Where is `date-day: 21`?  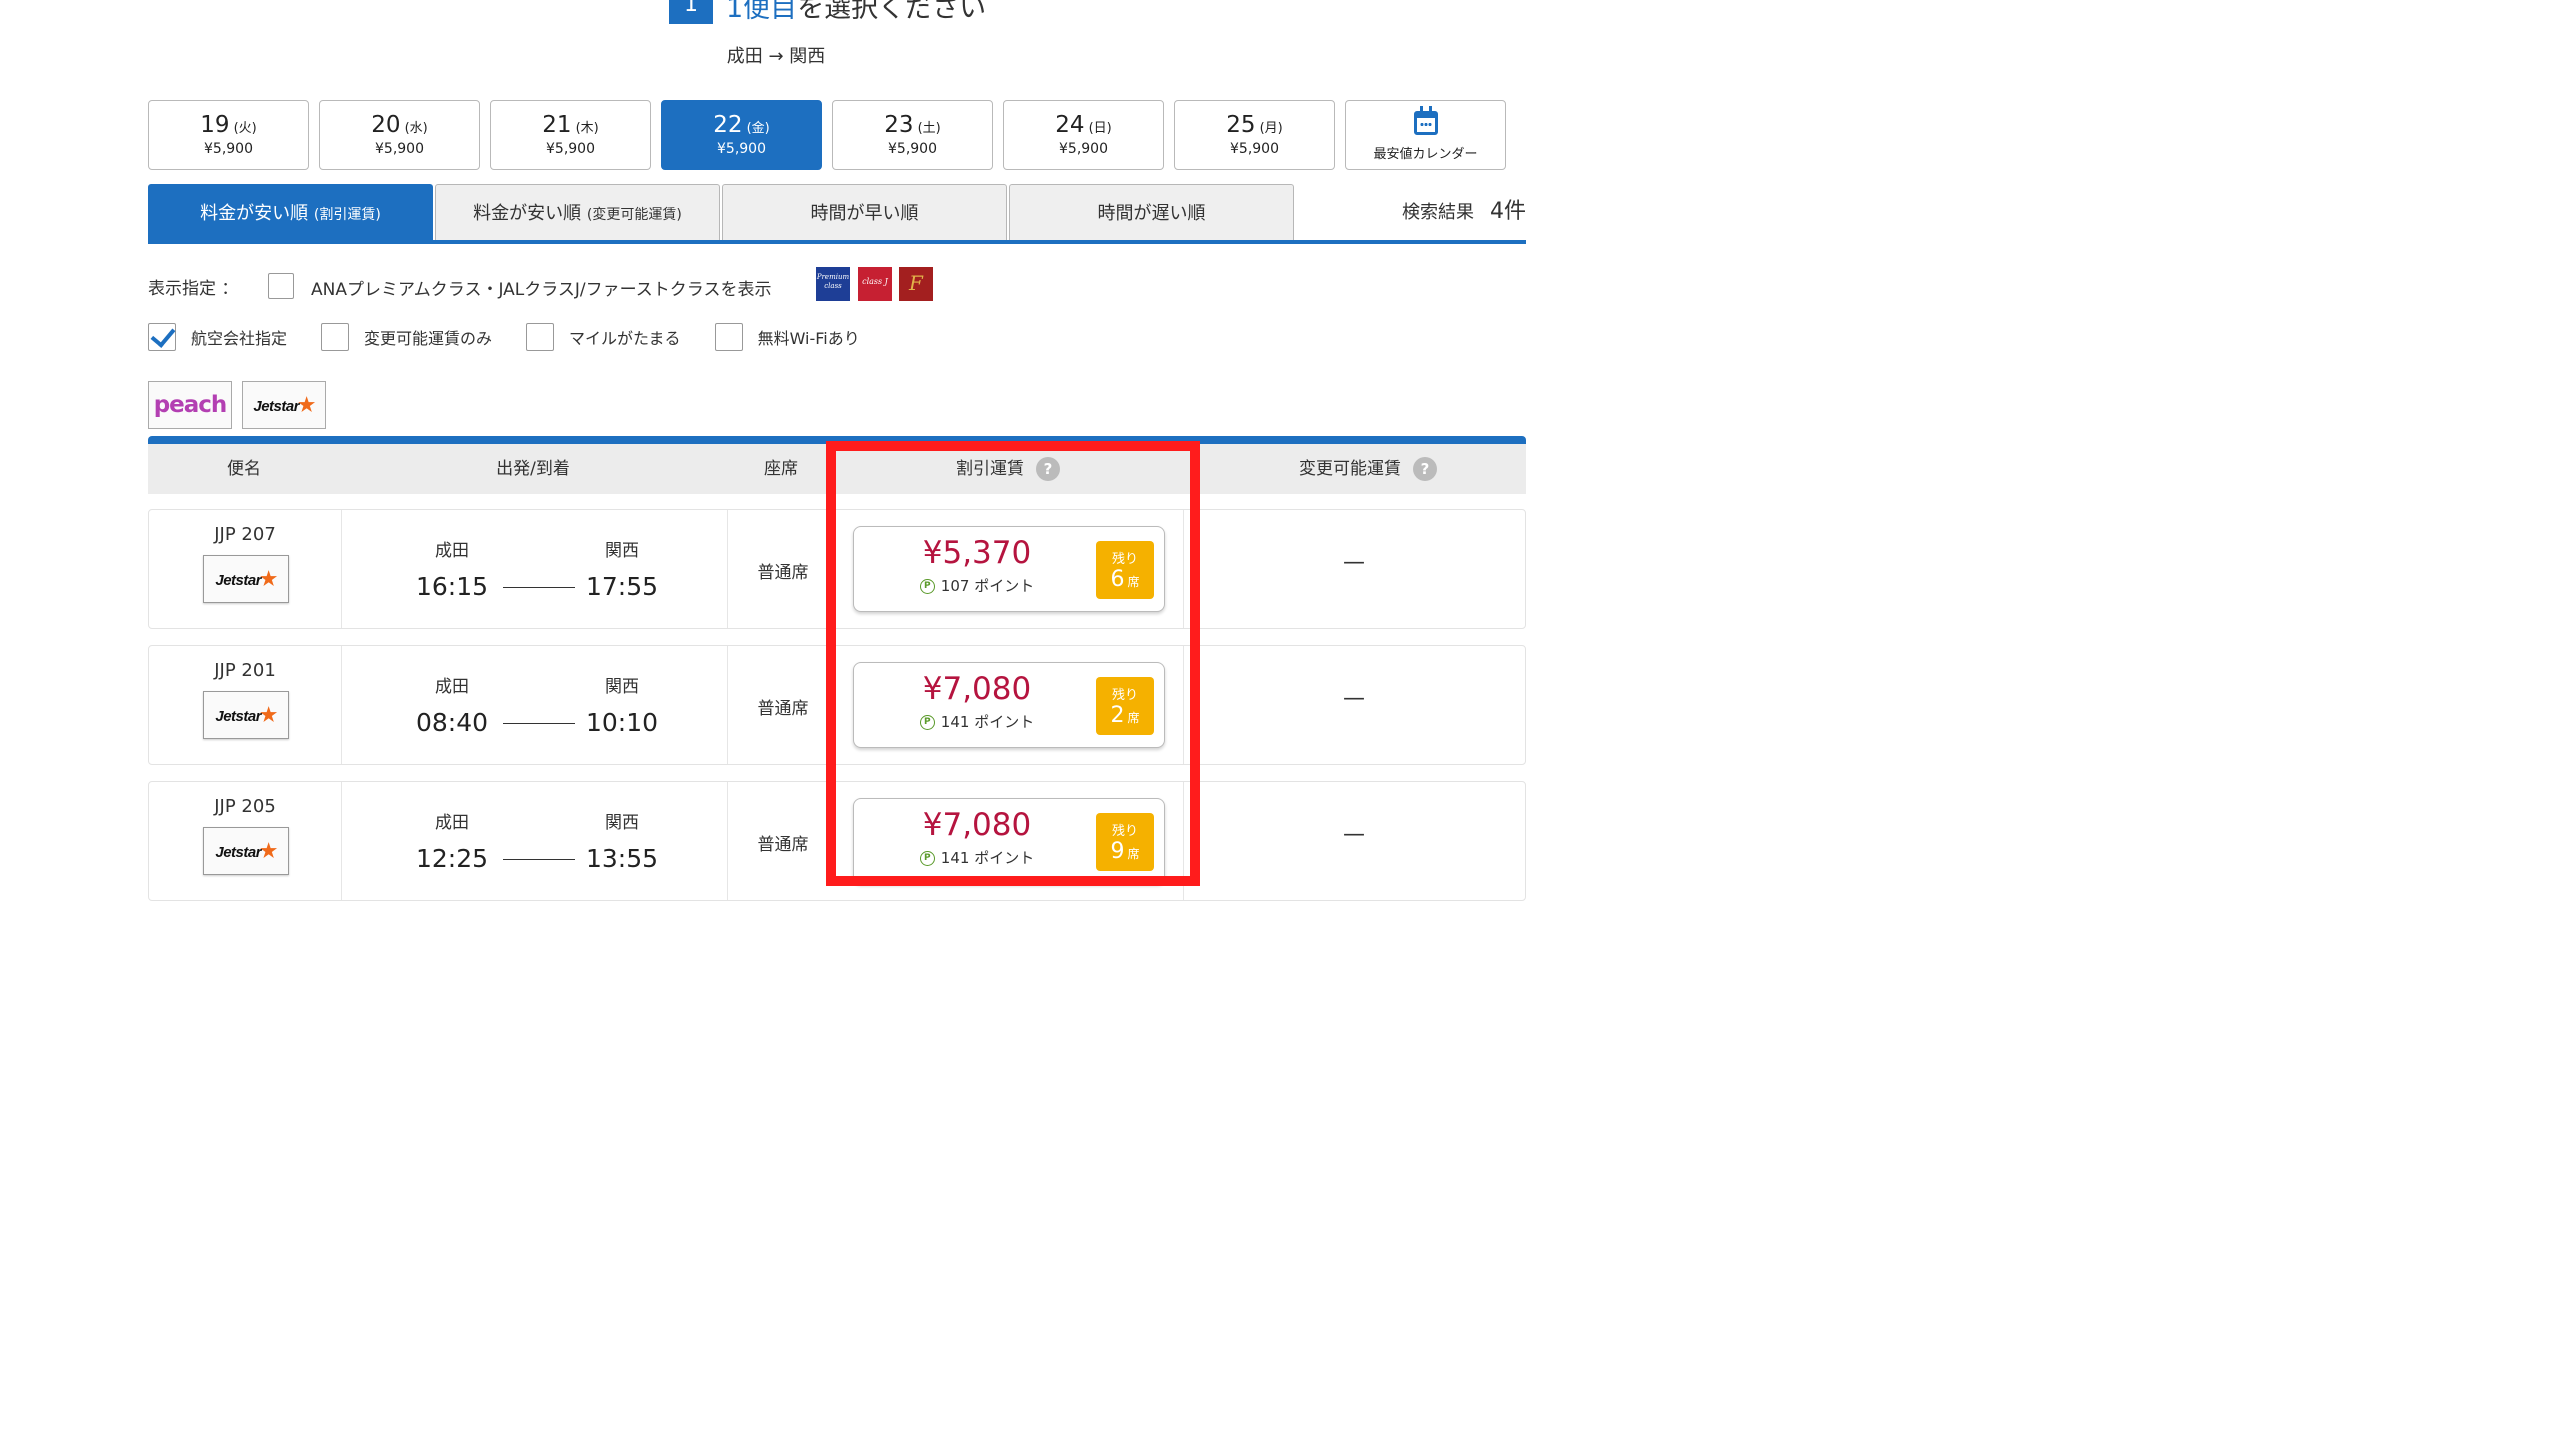 date-day: 21 is located at coordinates (557, 125).